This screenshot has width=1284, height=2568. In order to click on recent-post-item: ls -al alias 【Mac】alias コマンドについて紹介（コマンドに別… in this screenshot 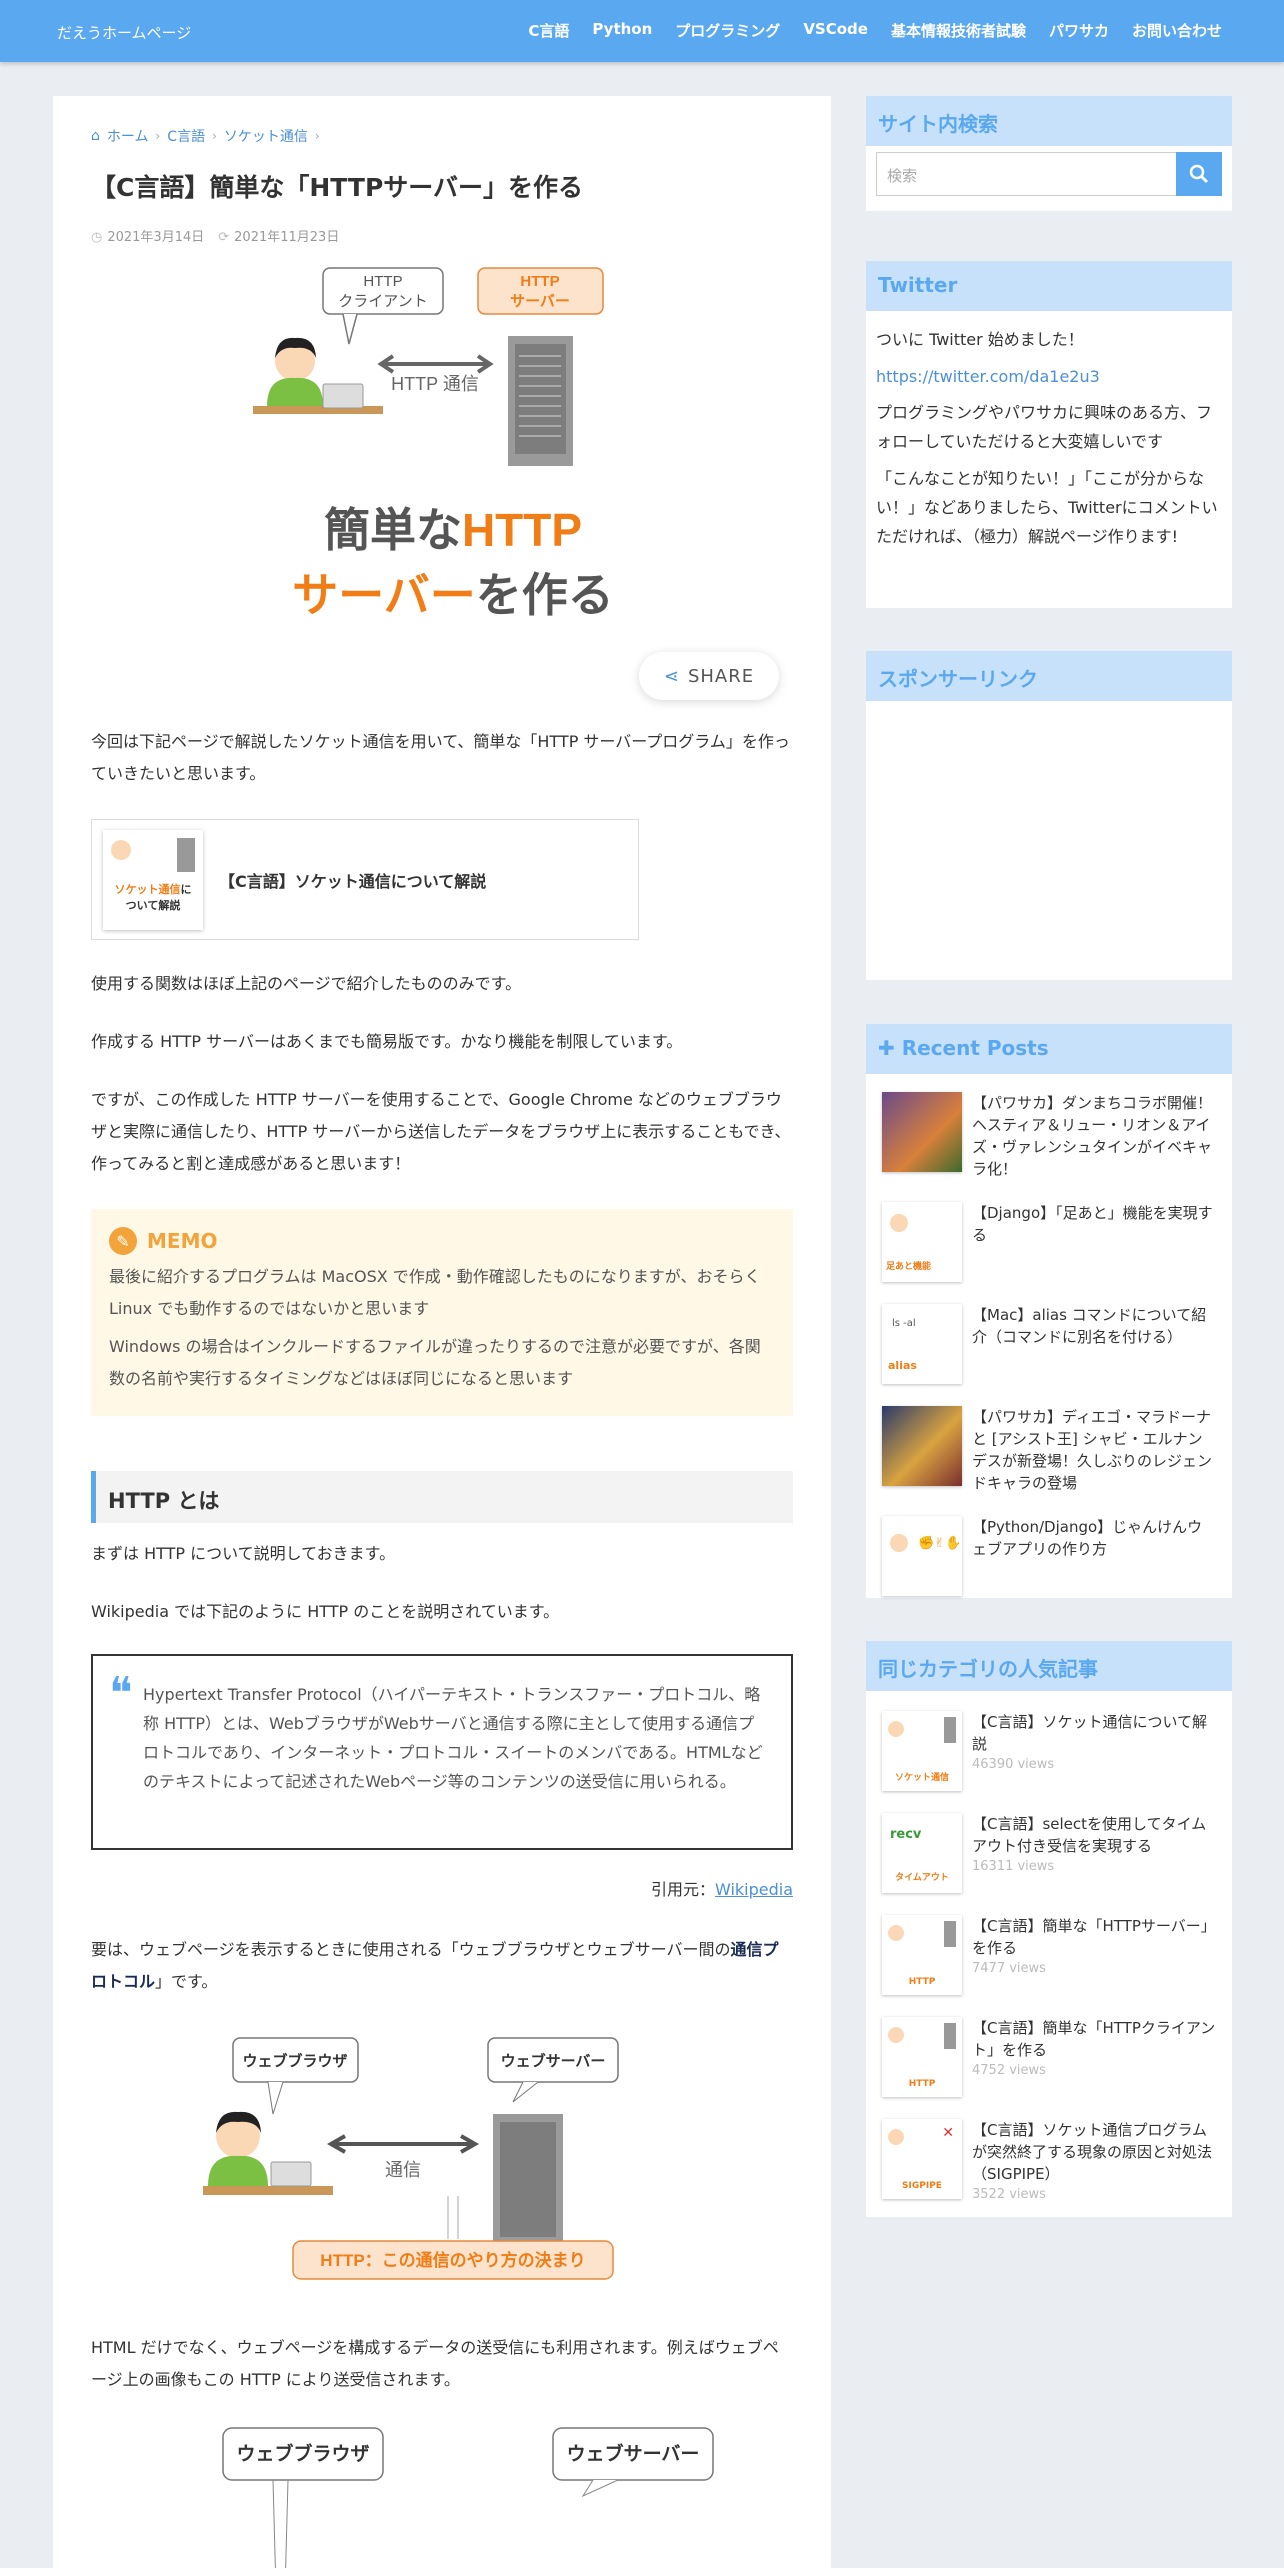, I will do `click(1049, 1344)`.